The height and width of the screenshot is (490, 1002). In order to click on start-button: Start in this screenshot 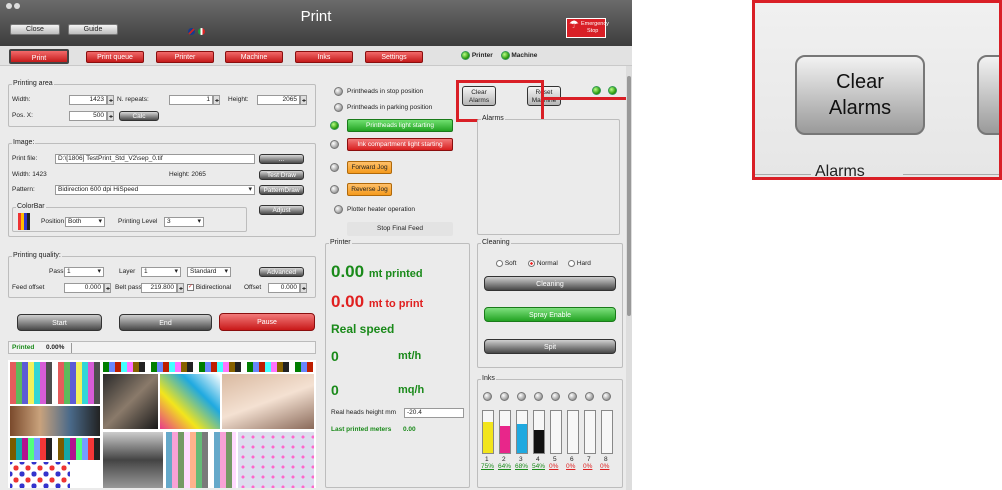, I will do `click(59, 322)`.